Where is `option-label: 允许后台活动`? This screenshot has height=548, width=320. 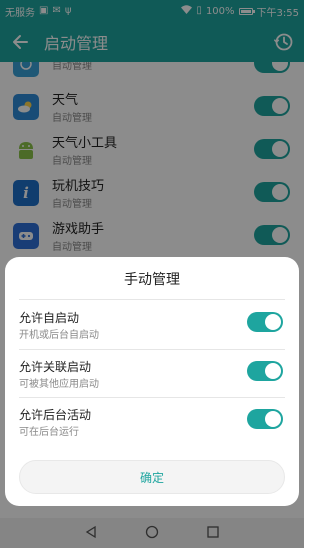 option-label: 允许后台活动 is located at coordinates (55, 415).